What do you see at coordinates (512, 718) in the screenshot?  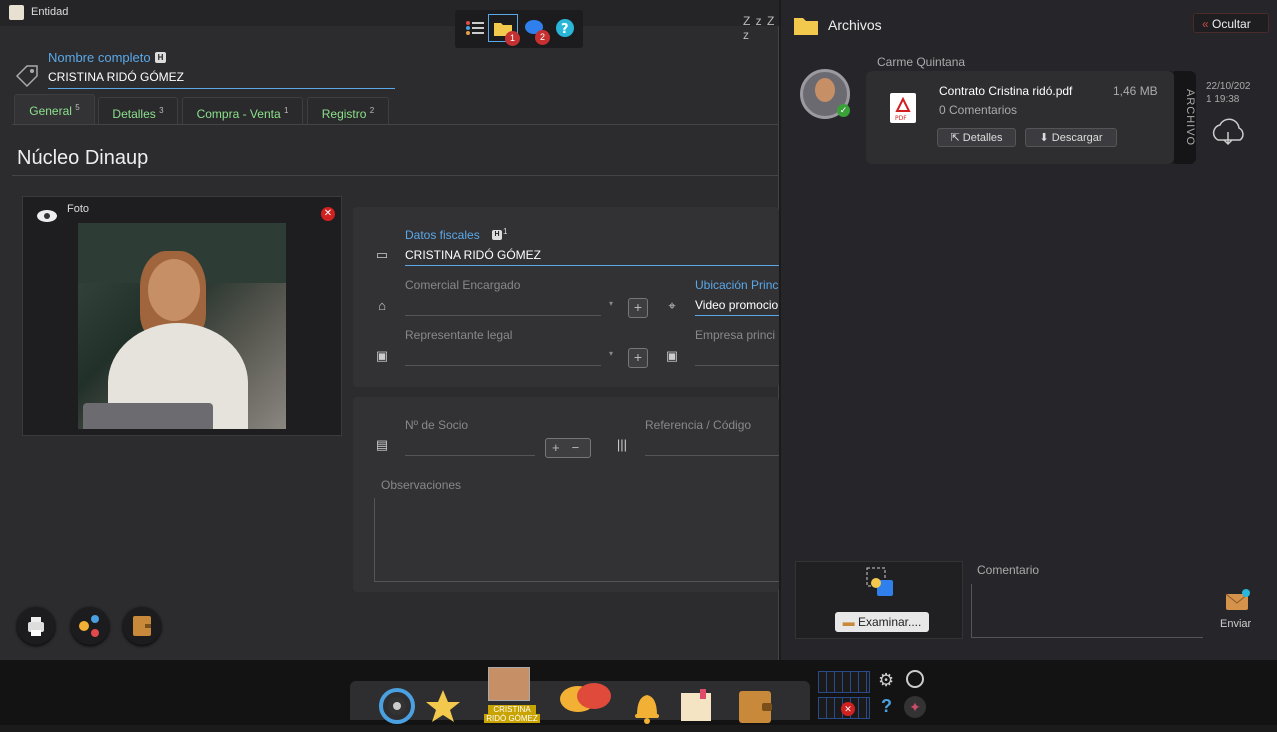 I see `user-name-line2: RIDÓ GÓMEZ` at bounding box center [512, 718].